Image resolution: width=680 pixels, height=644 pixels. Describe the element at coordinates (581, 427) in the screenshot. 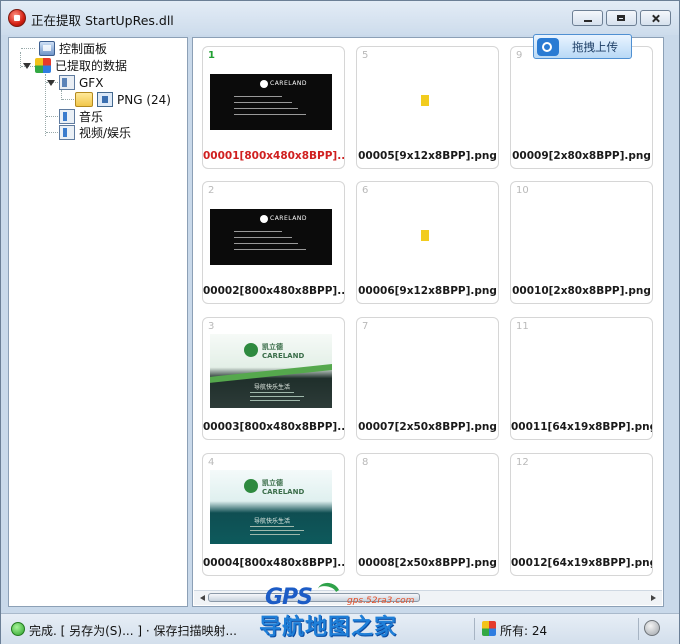

I see `thumbnail-caption: 00011[64x19x8BPP].png` at that location.